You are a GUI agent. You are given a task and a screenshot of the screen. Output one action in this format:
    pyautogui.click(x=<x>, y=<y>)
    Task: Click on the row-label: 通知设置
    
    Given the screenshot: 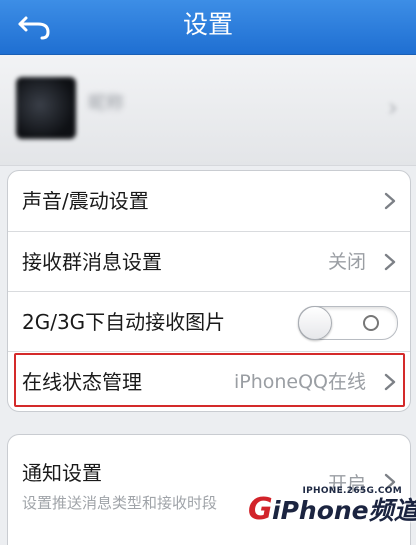 What is the action you would take?
    pyautogui.click(x=62, y=473)
    